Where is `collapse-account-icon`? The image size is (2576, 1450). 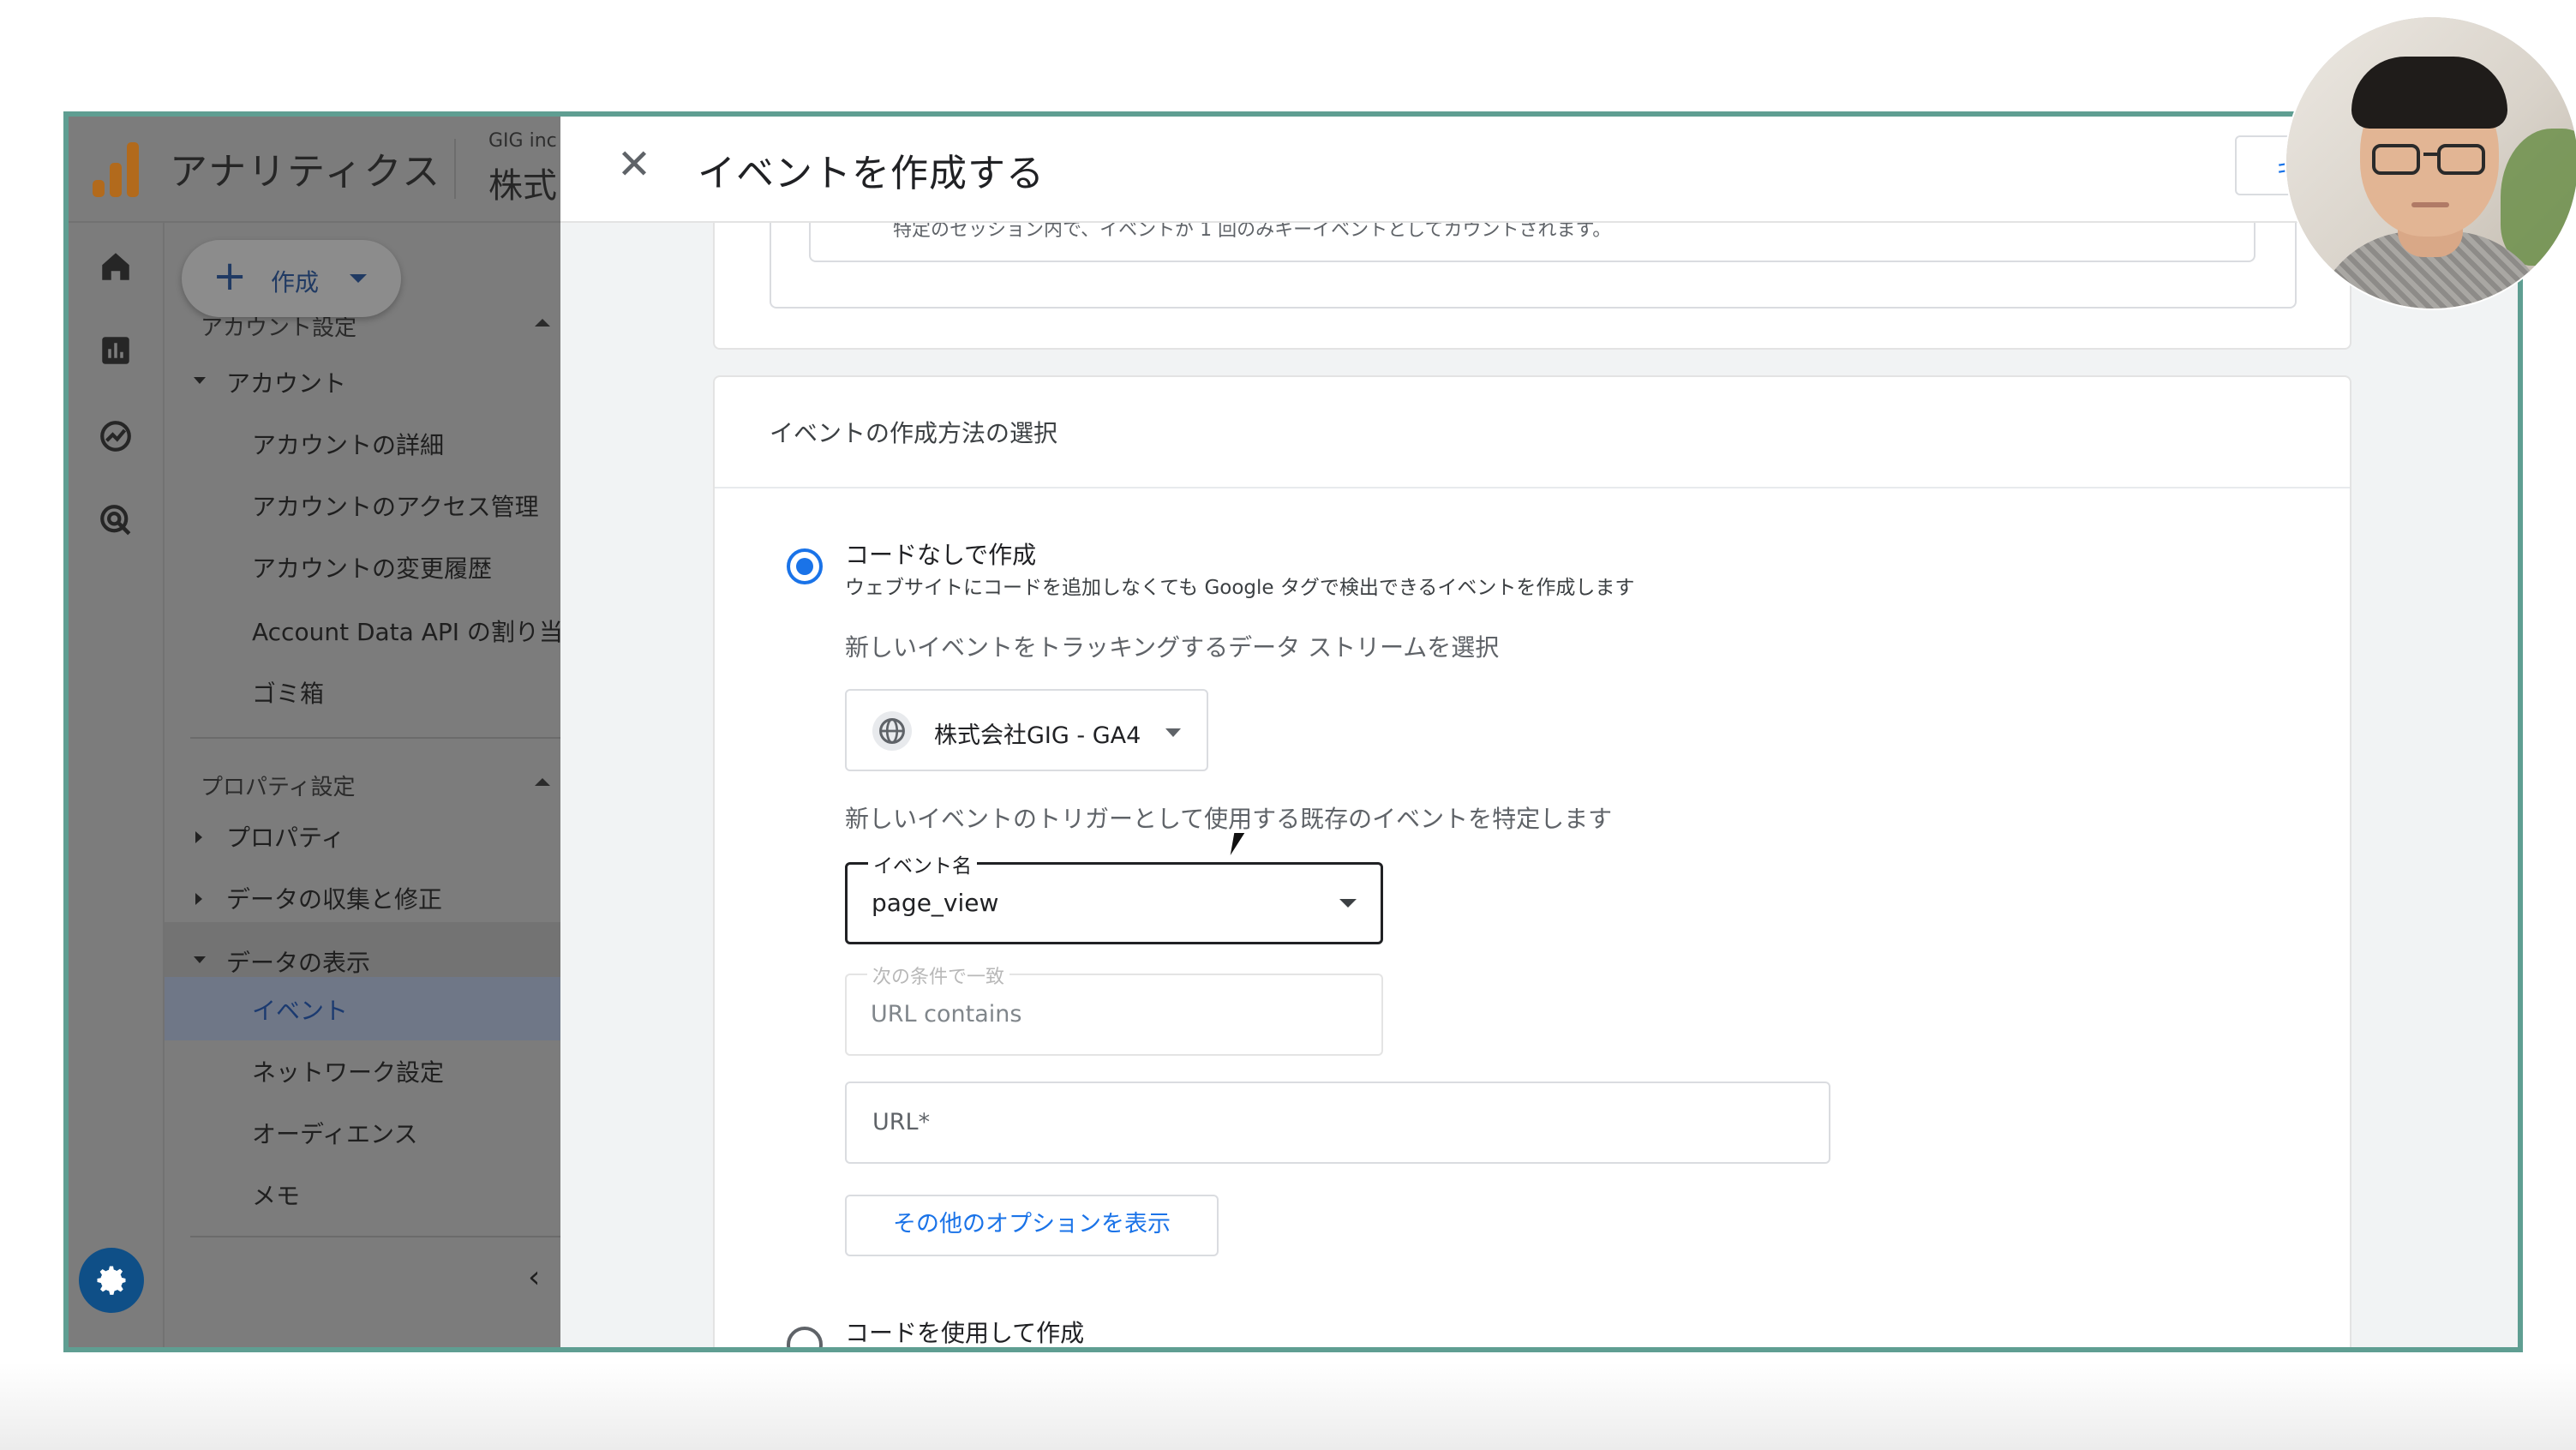
collapse-account-icon is located at coordinates (542, 323).